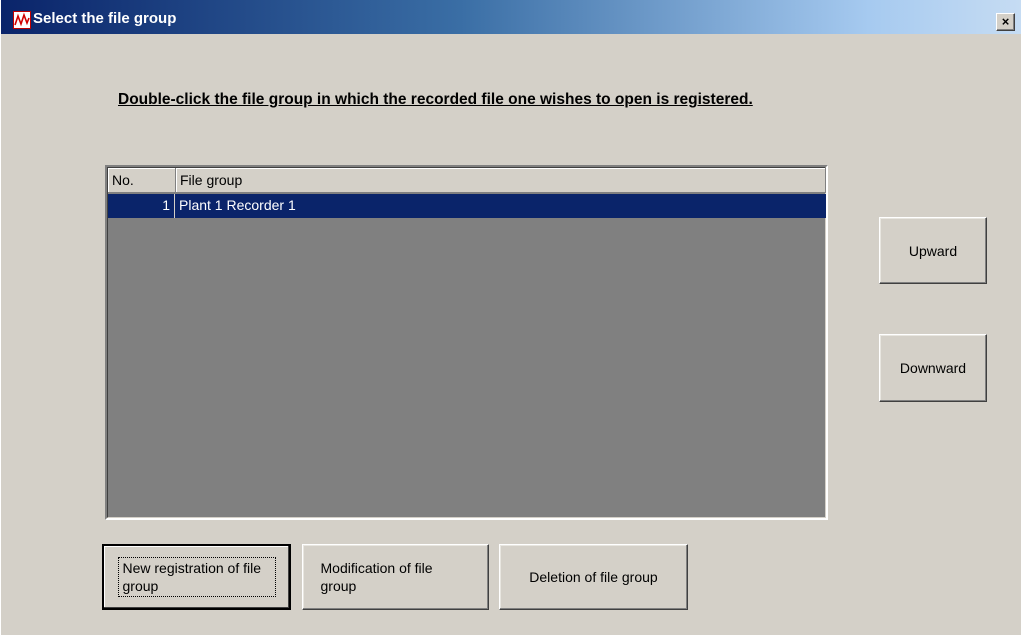 The image size is (1021, 635). I want to click on upward-button: Upward, so click(933, 250).